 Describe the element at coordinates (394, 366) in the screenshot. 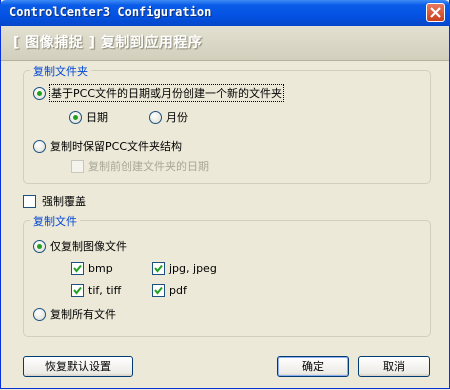

I see `cancel-button: 取消` at that location.